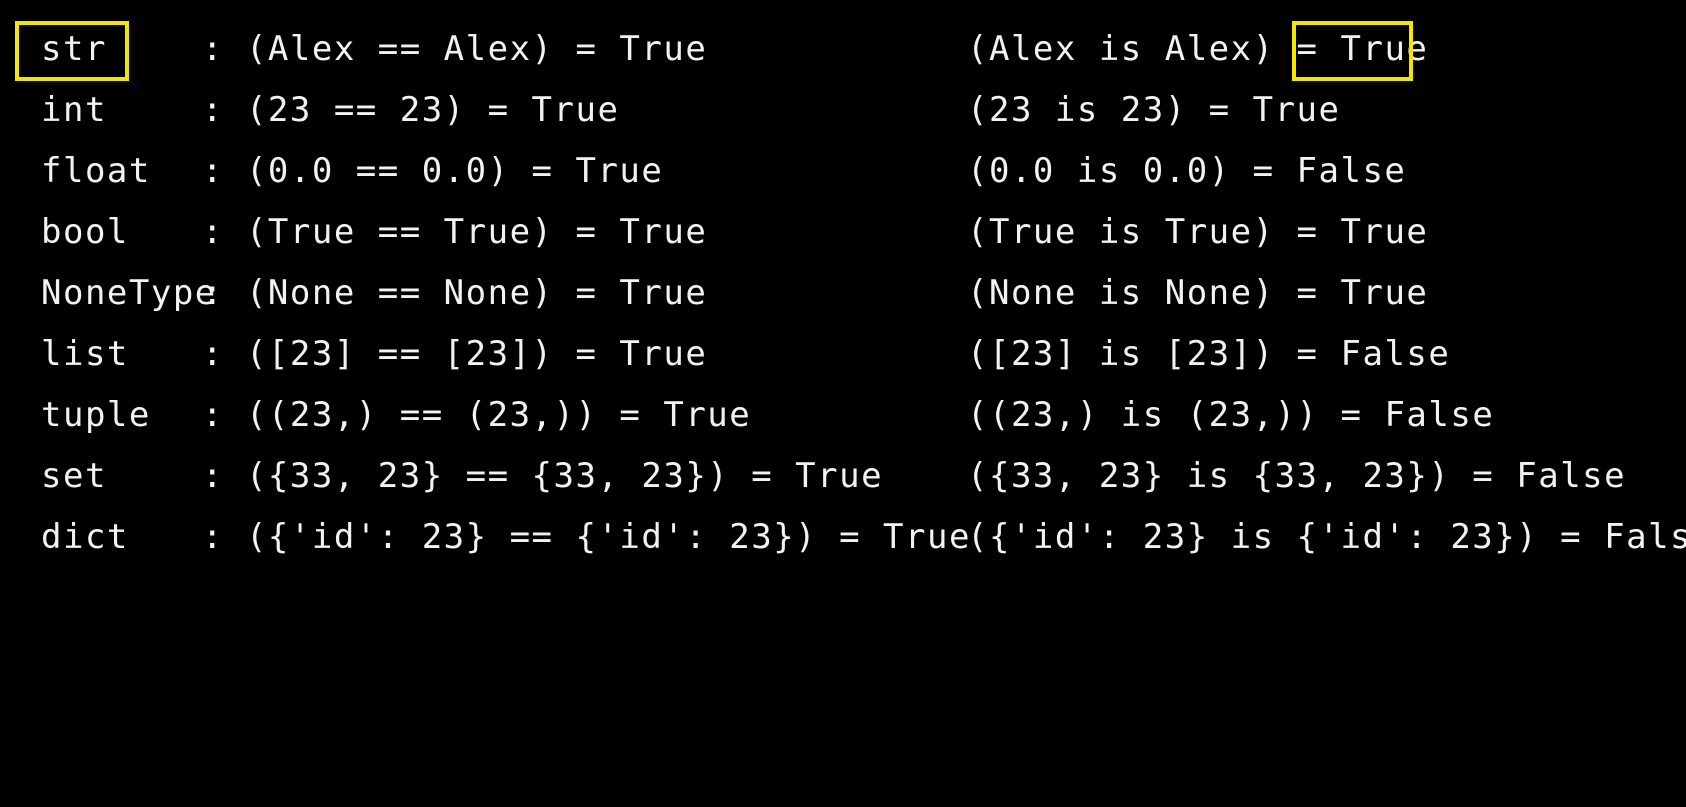 The image size is (1686, 807). Describe the element at coordinates (1132, 171) in the screenshot. I see `identity-expression: (0.0 is 0.0) =` at that location.